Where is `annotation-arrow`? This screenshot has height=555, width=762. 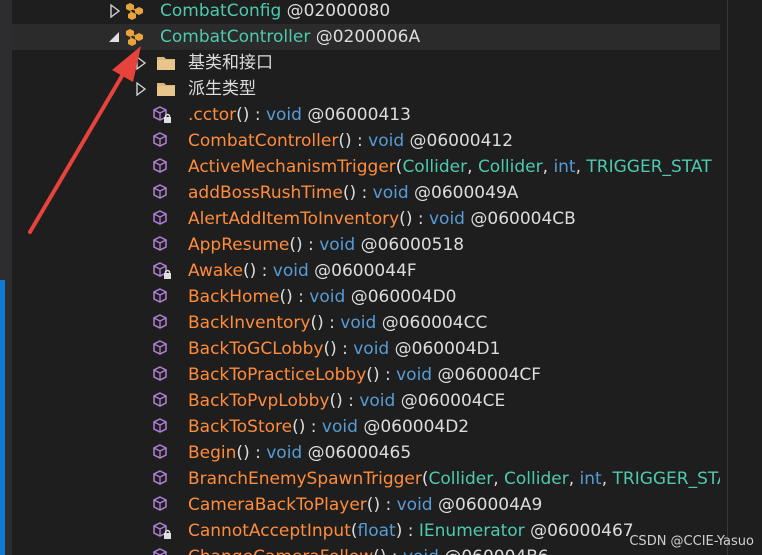
annotation-arrow is located at coordinates (84, 140).